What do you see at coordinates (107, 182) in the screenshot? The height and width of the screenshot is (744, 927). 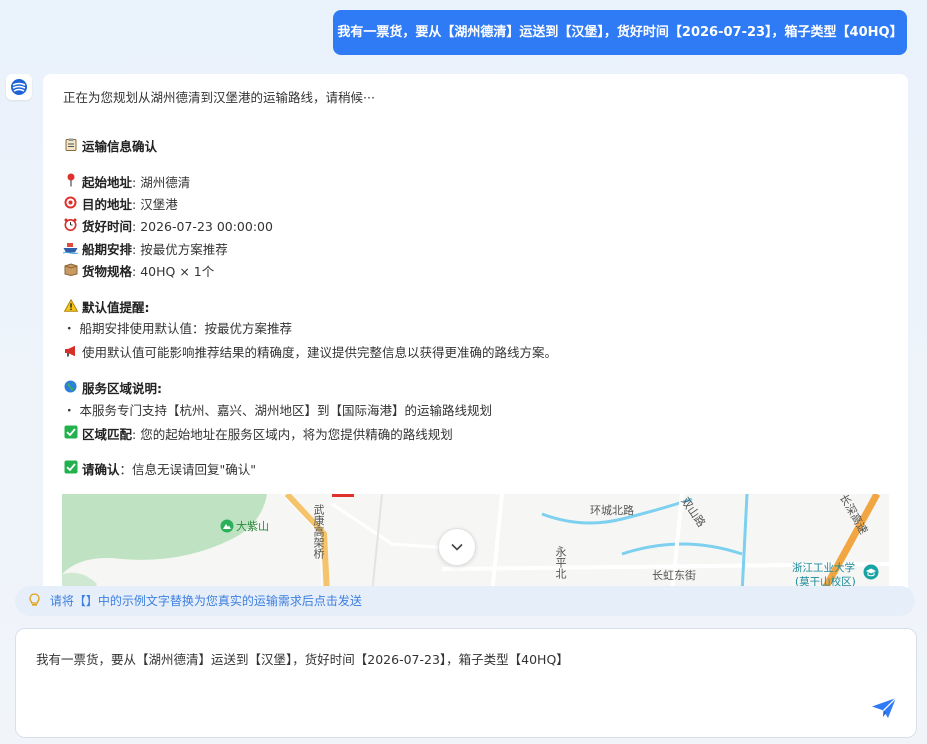 I see `field-label: 起始地址` at bounding box center [107, 182].